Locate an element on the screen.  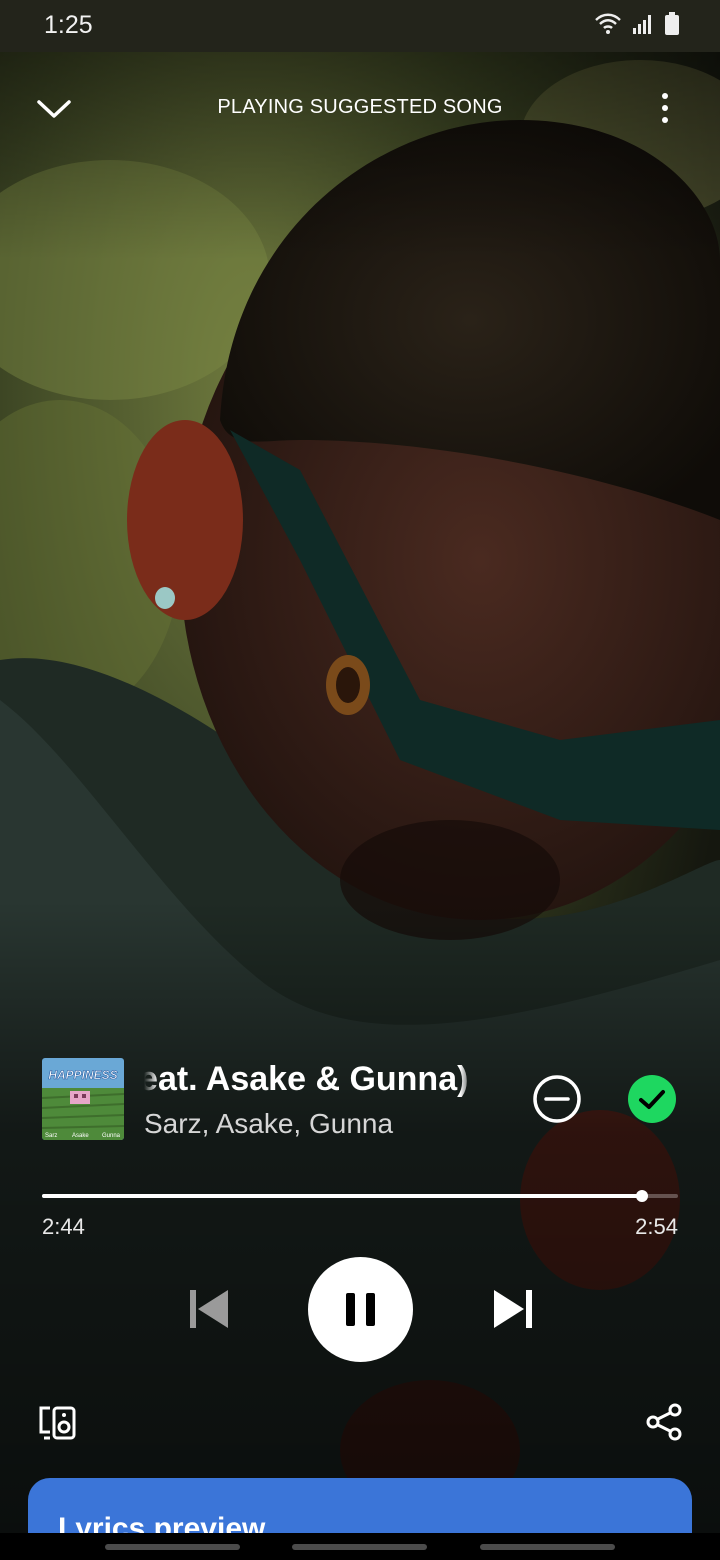
check-circle-icon is located at coordinates (652, 1099).